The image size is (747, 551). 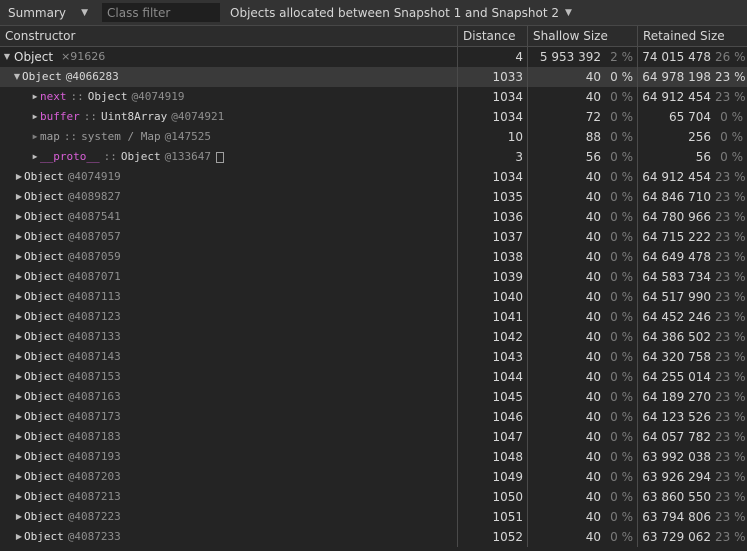 I want to click on distance-cell: 3, so click(x=493, y=157).